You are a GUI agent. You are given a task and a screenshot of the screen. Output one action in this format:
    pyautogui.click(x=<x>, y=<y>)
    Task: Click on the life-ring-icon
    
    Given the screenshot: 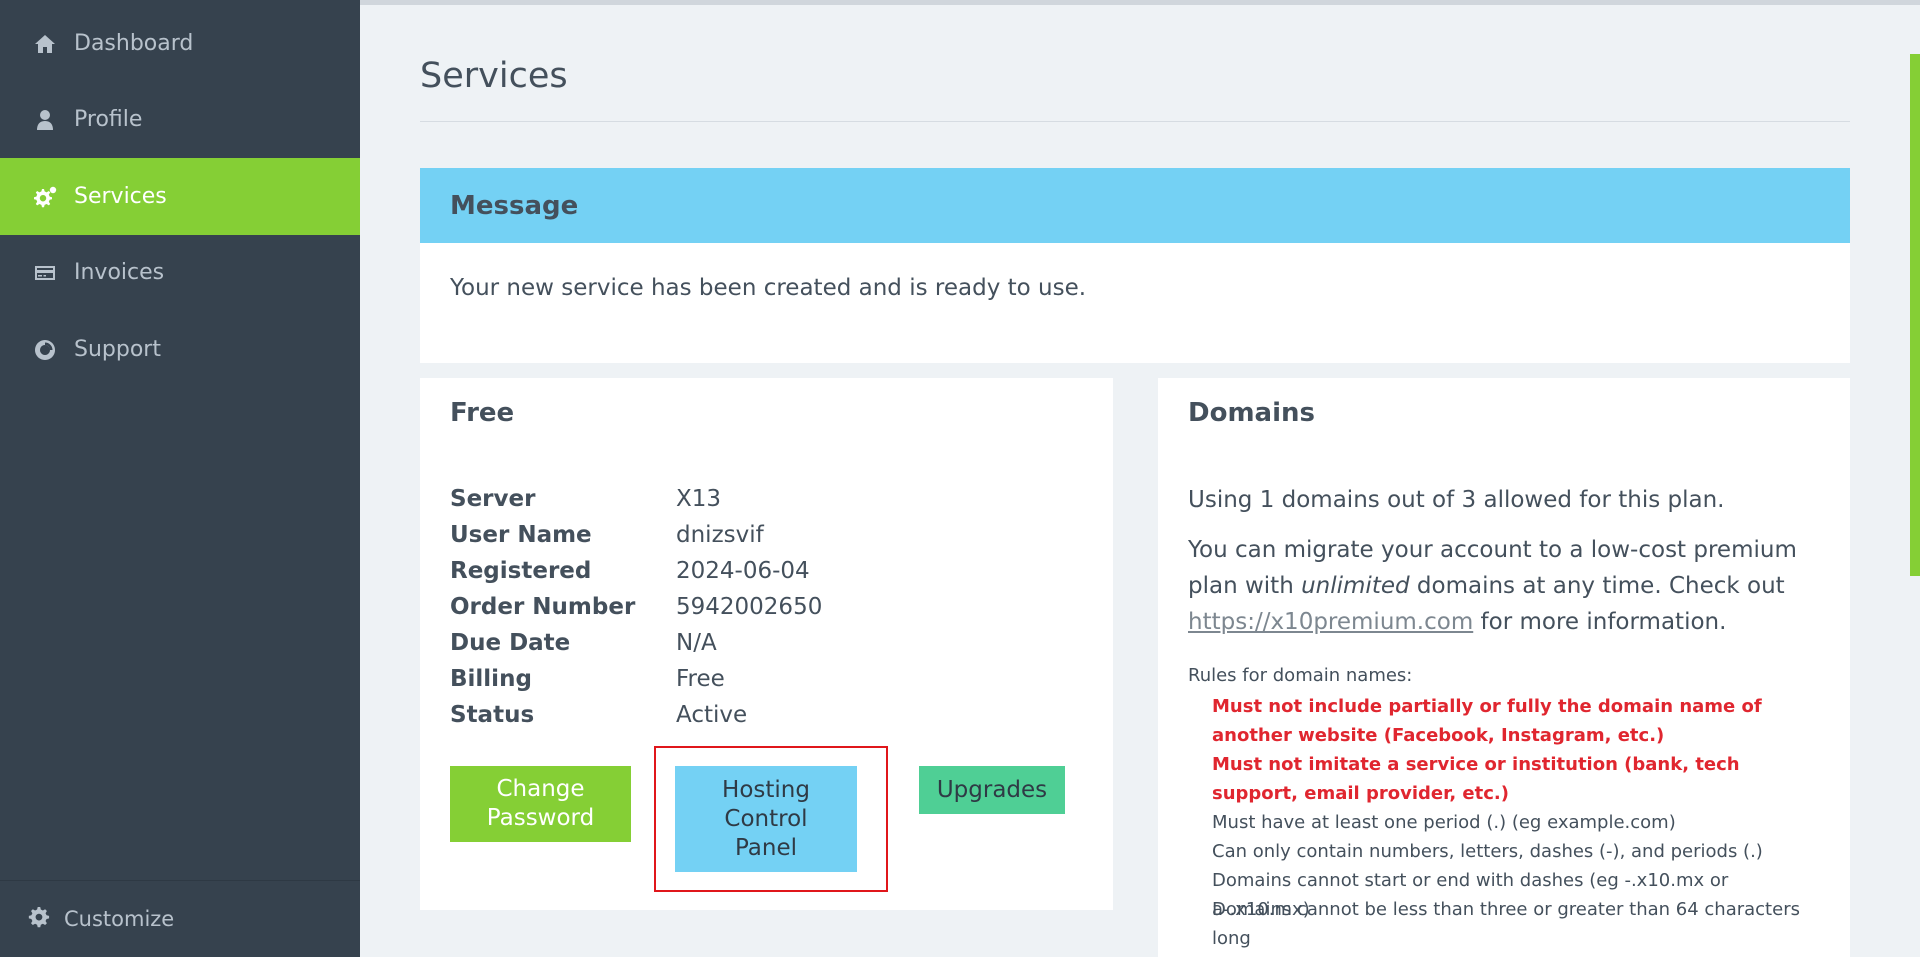 What is the action you would take?
    pyautogui.click(x=45, y=350)
    